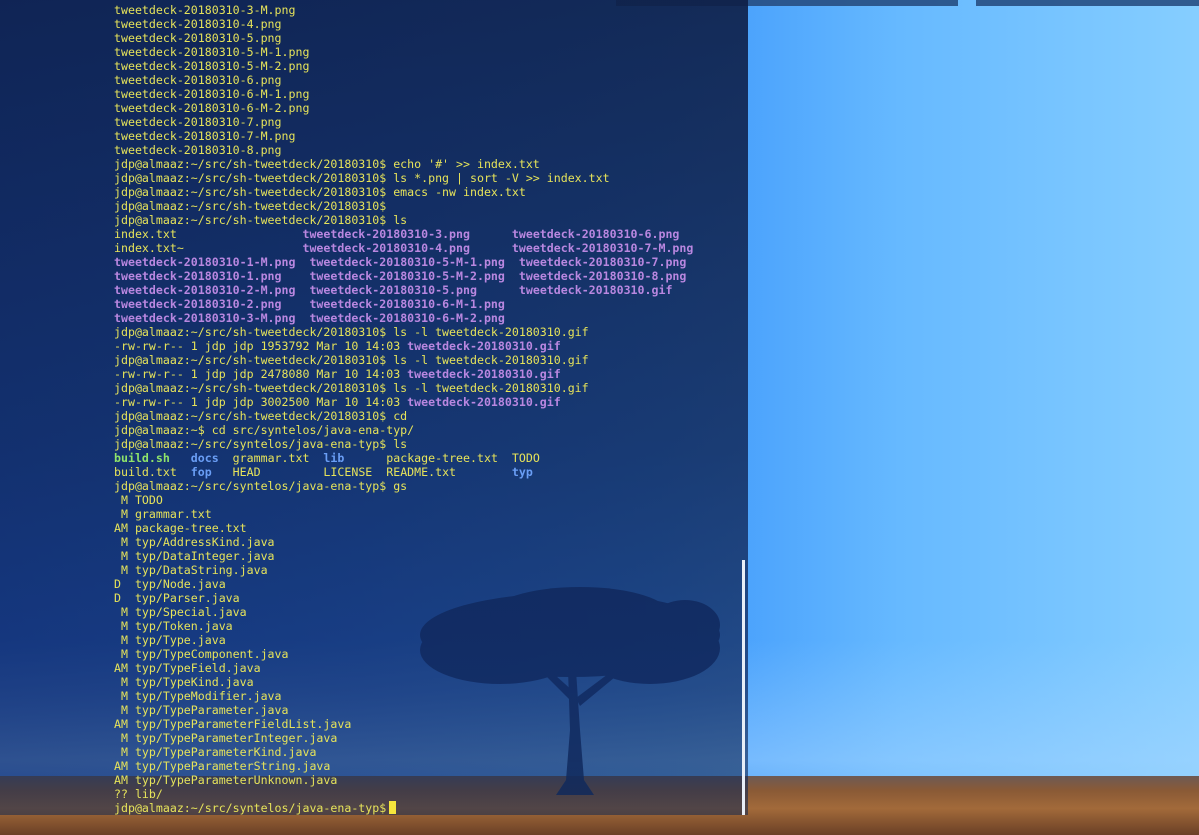 The image size is (1199, 835). What do you see at coordinates (429, 640) in the screenshot?
I see `terminal-line: M typ/Type.java` at bounding box center [429, 640].